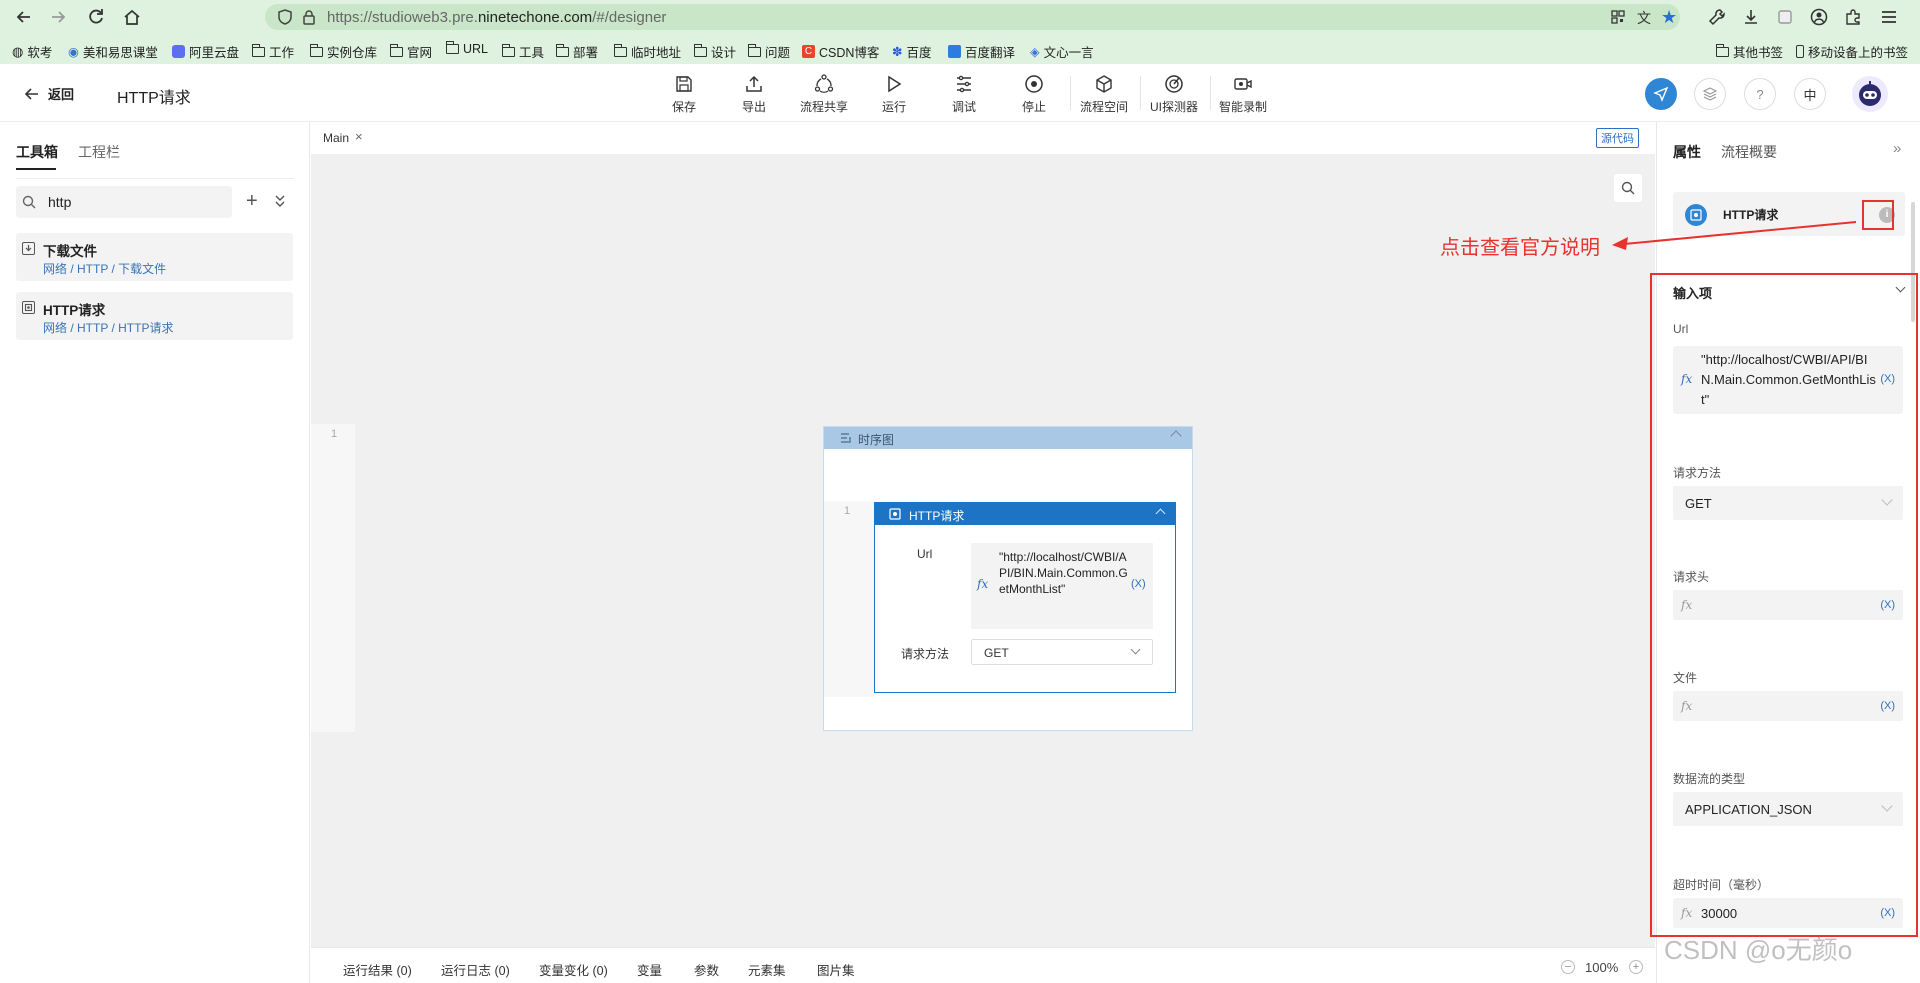 The image size is (1920, 983). Describe the element at coordinates (964, 84) in the screenshot. I see `debug-sliders-icon` at that location.